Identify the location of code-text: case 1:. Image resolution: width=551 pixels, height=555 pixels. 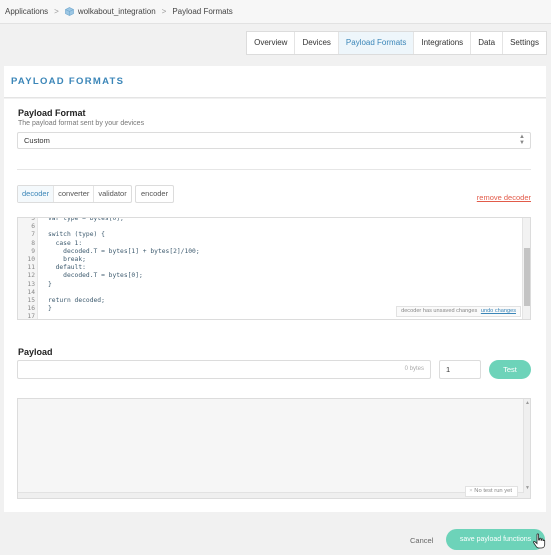
(65, 243).